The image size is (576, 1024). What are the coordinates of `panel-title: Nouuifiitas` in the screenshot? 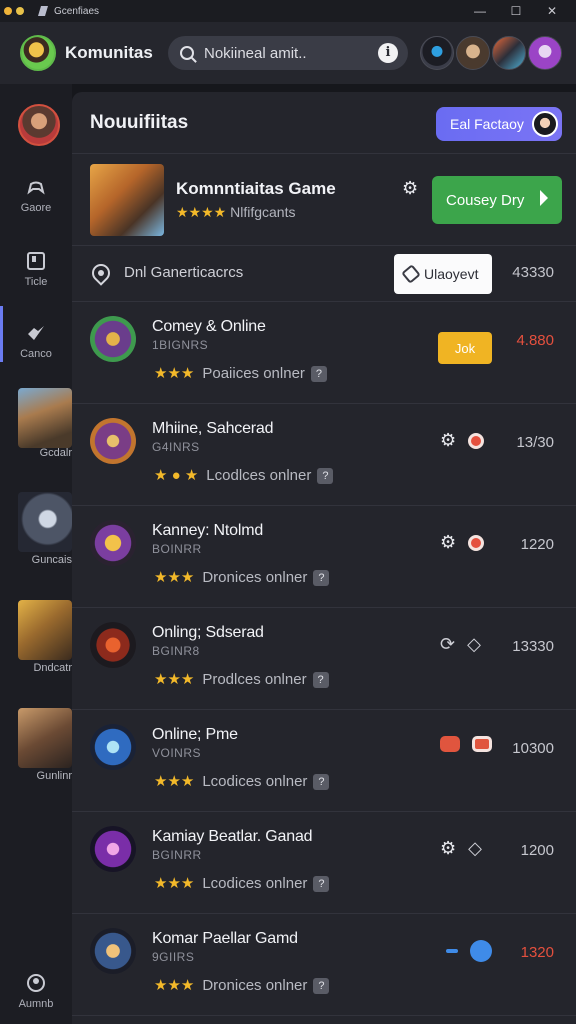 It's located at (139, 122).